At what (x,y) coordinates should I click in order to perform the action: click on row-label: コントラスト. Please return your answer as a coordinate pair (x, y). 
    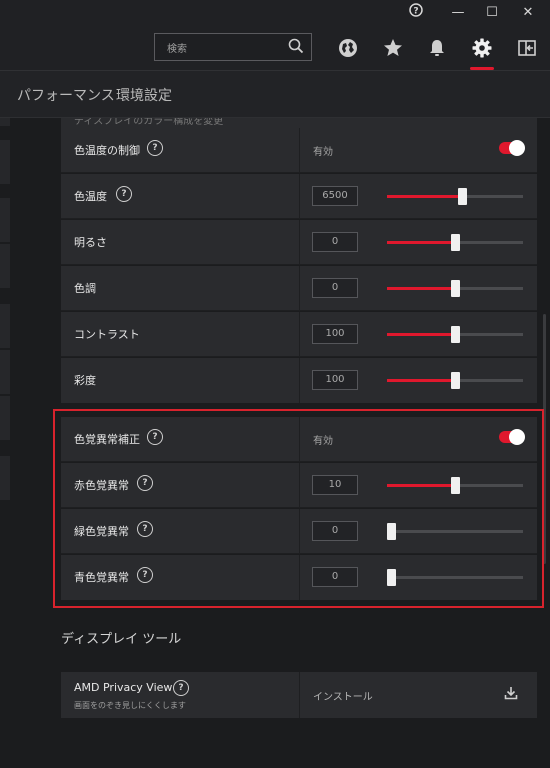
    Looking at the image, I should click on (107, 334).